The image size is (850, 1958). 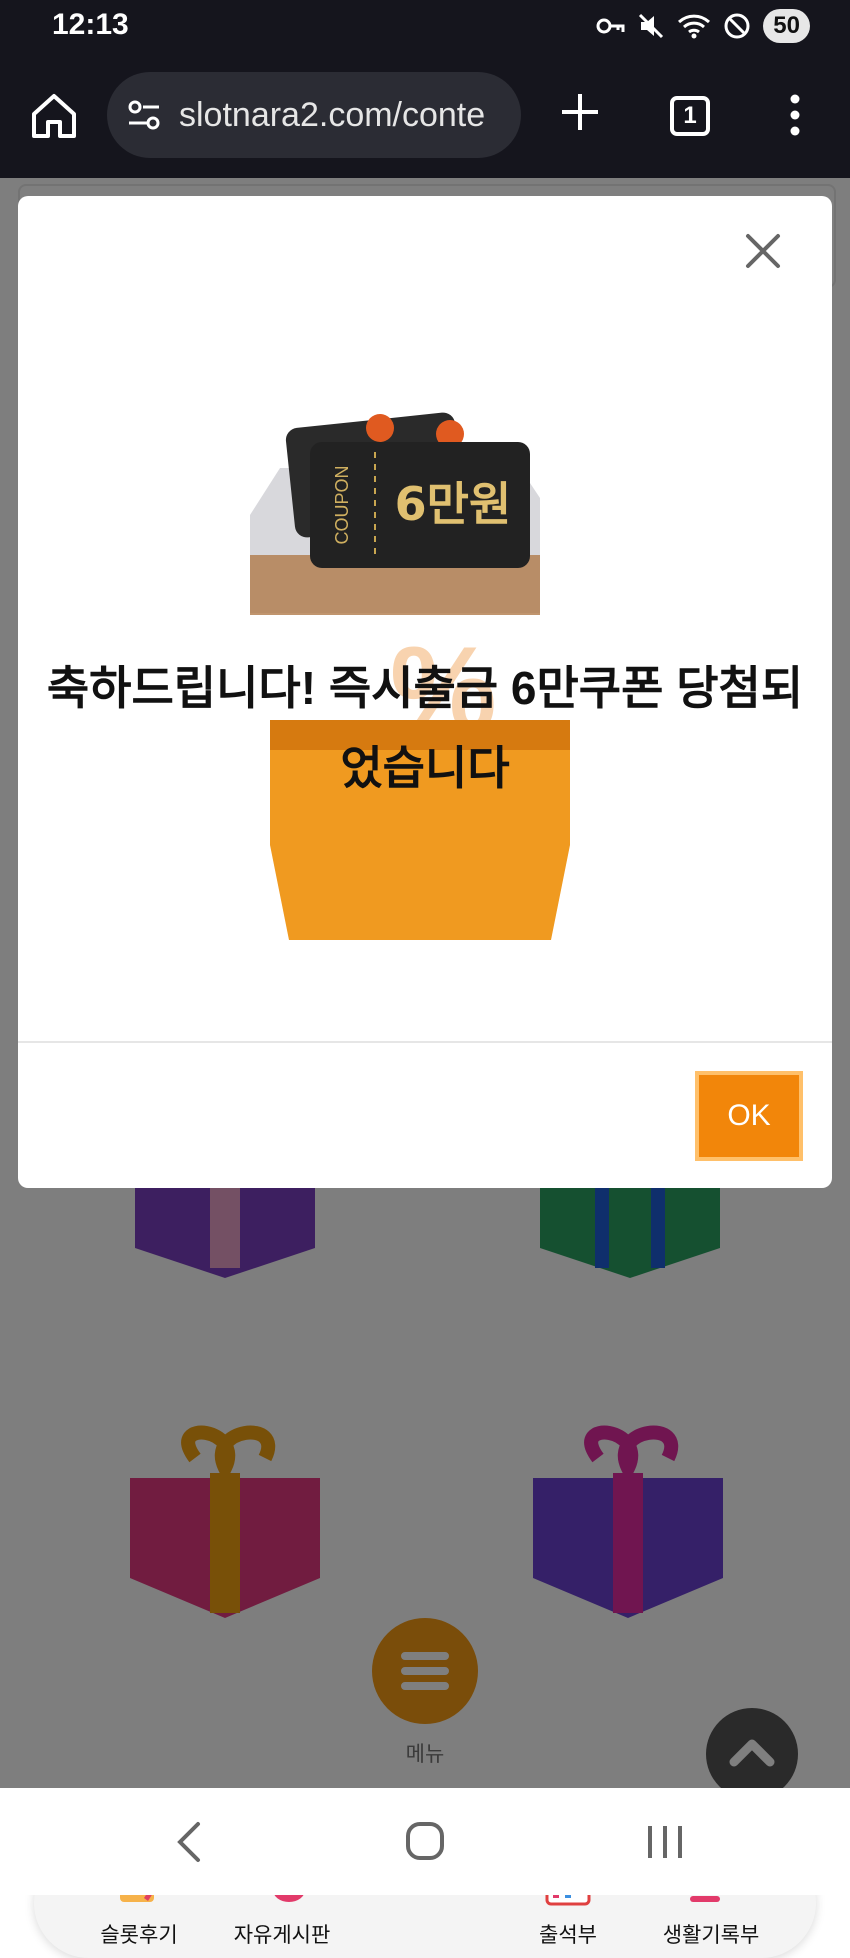 I want to click on address-bar: slotnara2.com/conte, so click(x=314, y=115).